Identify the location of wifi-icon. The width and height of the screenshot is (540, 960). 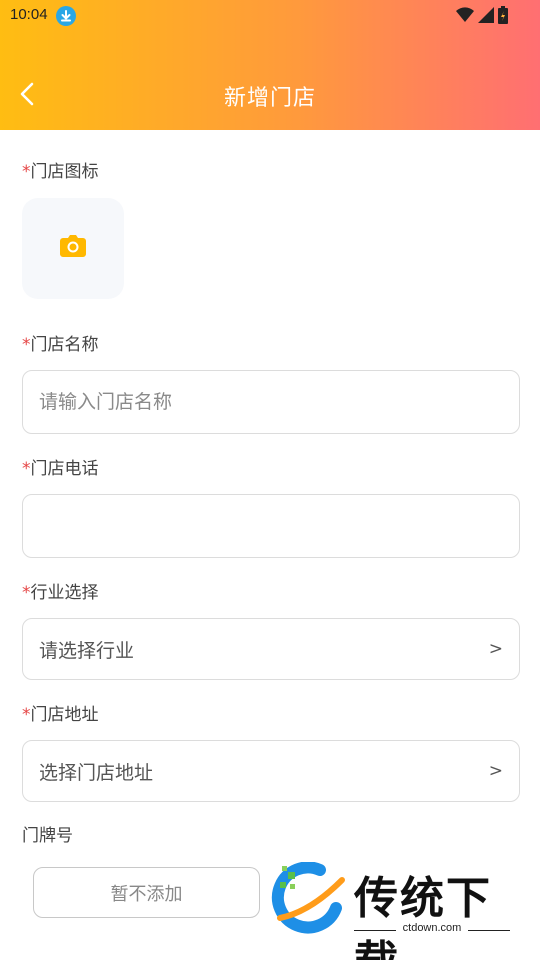
(465, 15).